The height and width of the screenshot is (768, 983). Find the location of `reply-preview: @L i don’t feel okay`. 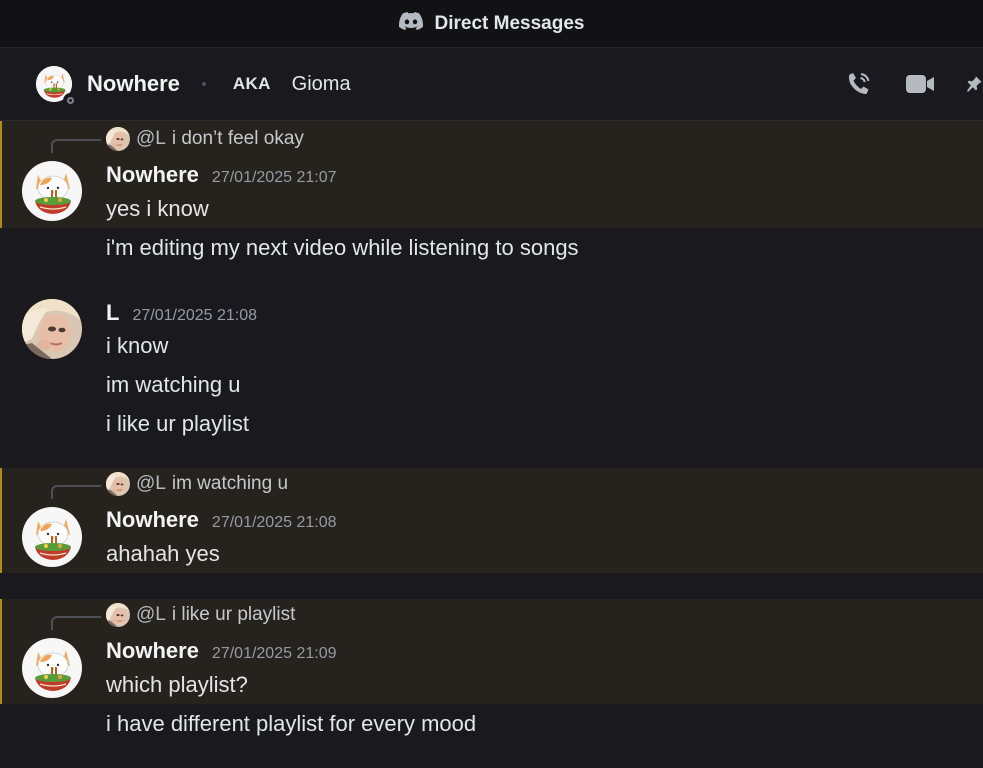

reply-preview: @L i don’t feel okay is located at coordinates (205, 139).